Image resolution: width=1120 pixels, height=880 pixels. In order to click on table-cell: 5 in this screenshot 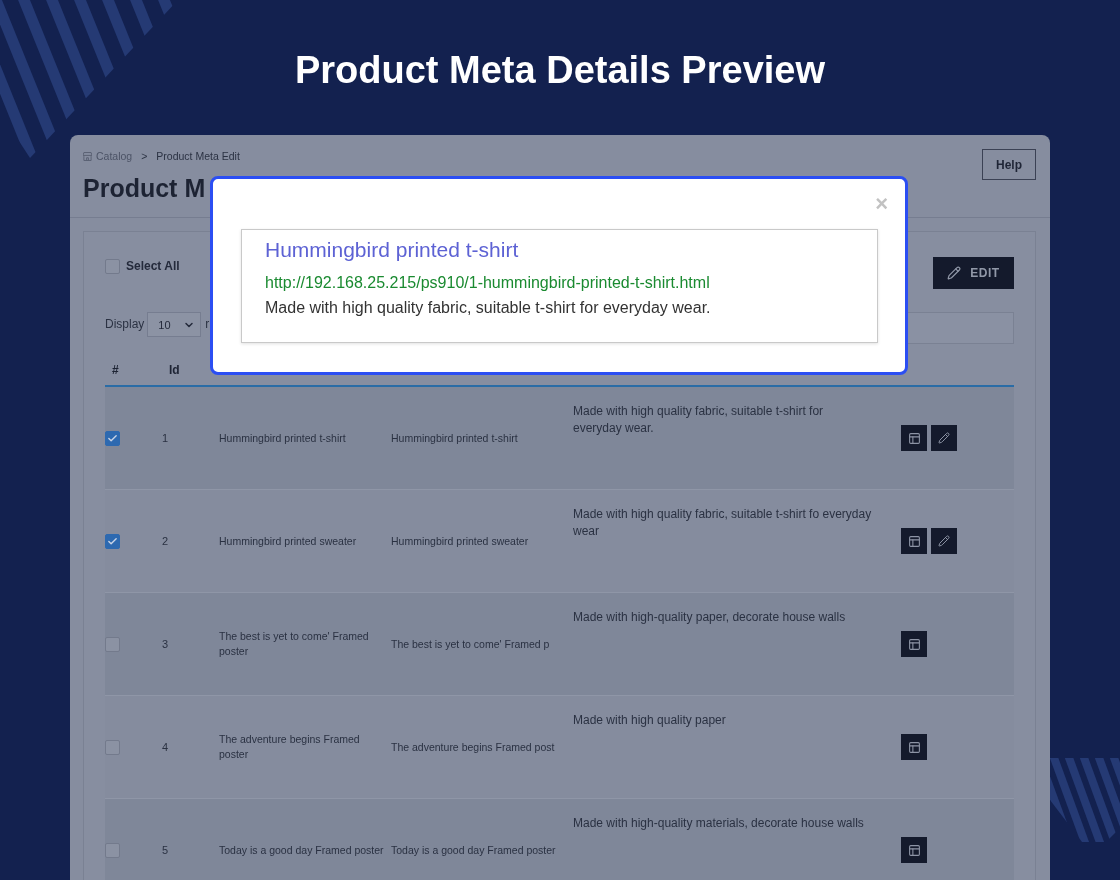, I will do `click(165, 850)`.